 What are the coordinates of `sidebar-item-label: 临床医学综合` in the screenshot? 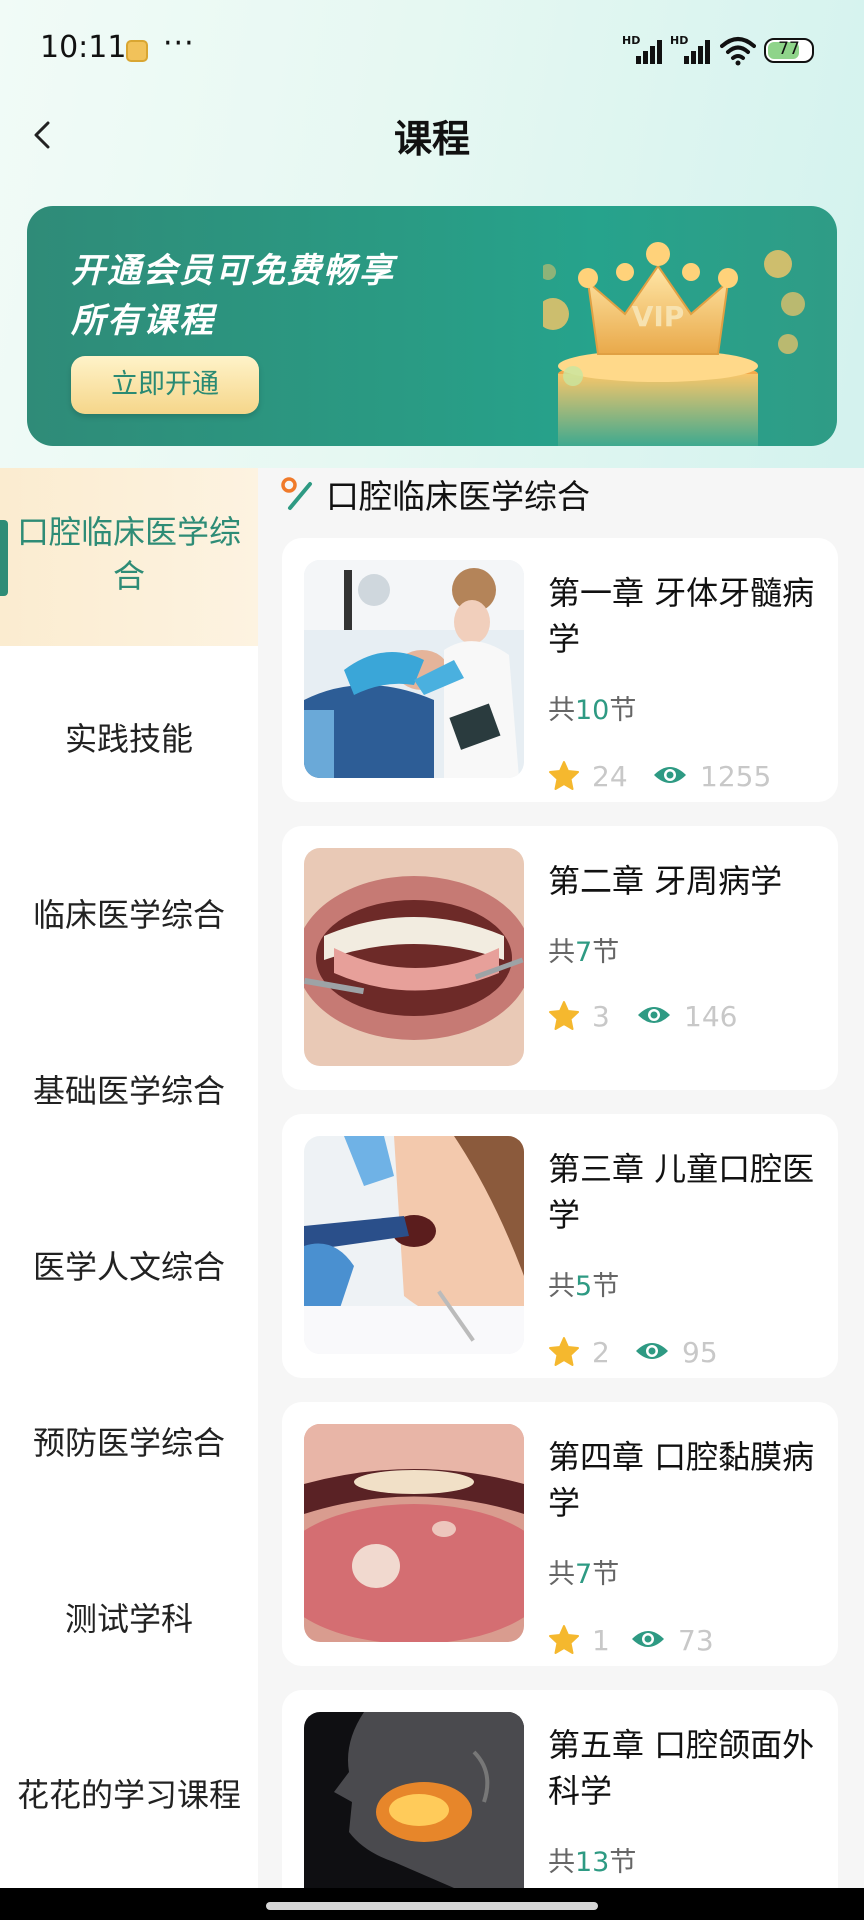 It's located at (128, 915).